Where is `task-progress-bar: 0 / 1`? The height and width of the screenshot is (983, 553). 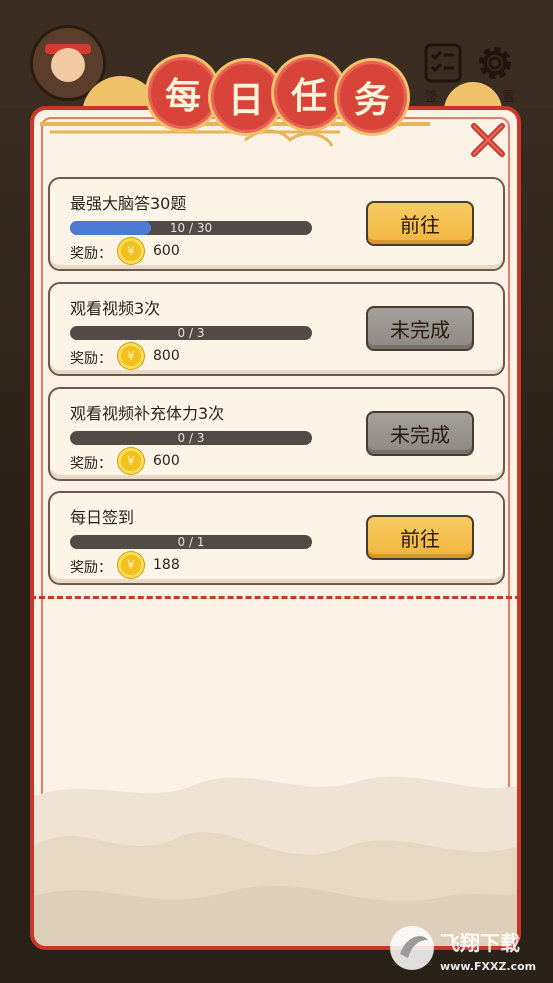
task-progress-bar: 0 / 1 is located at coordinates (191, 542).